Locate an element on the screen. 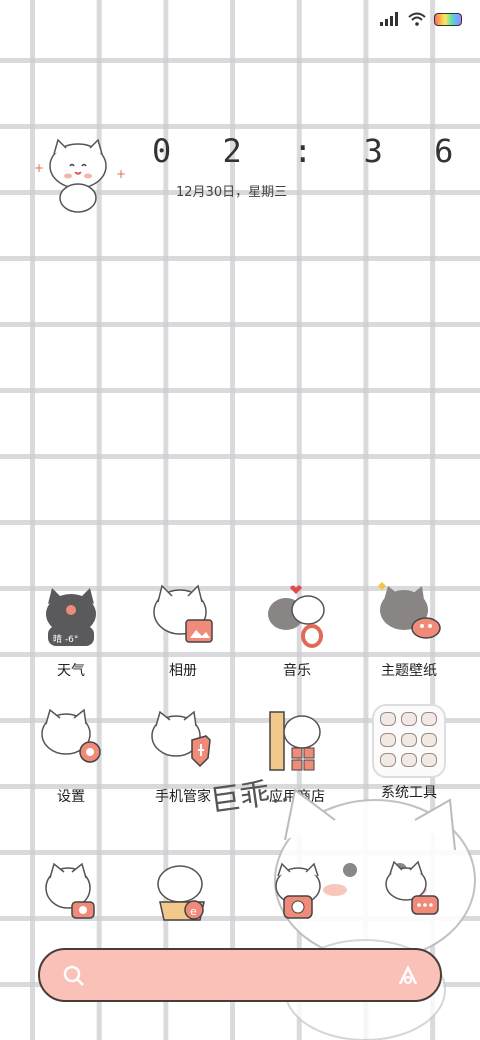  phone-cat-icon is located at coordinates (70, 890).